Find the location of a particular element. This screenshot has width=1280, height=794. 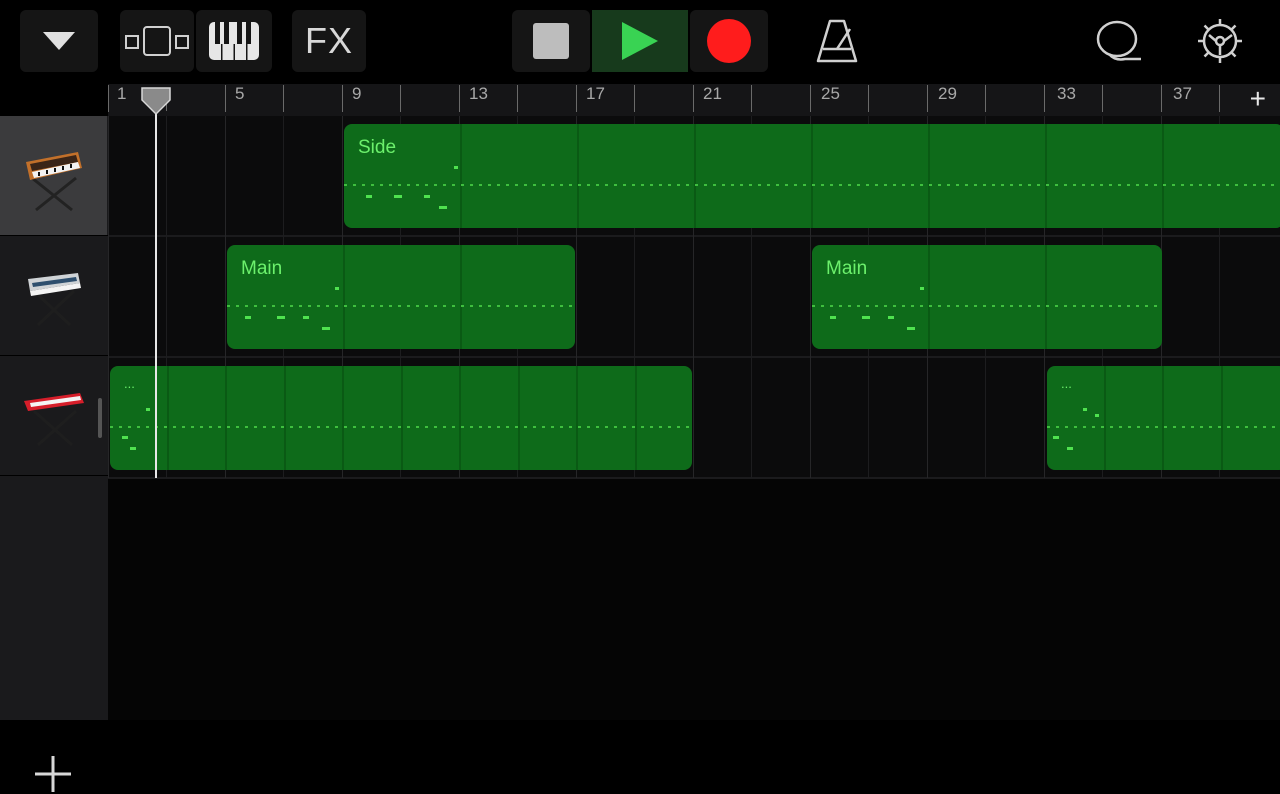

view-toggle-icon is located at coordinates (157, 41).